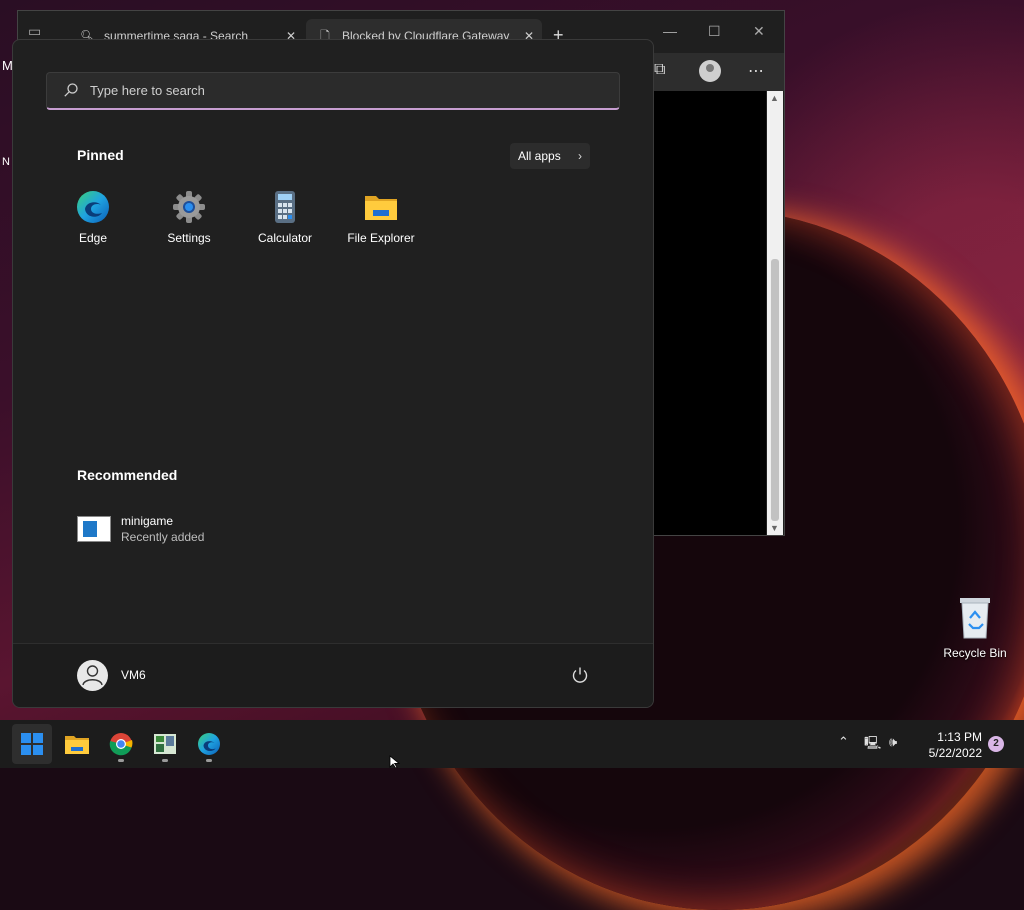 This screenshot has height=910, width=1024. Describe the element at coordinates (975, 618) in the screenshot. I see `recycle-bin-icon` at that location.